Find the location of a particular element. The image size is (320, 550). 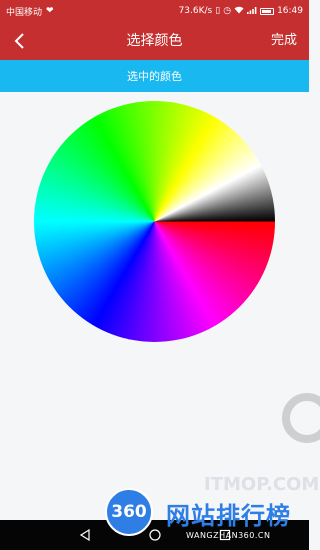

alarm-icon: ◷ is located at coordinates (227, 10).